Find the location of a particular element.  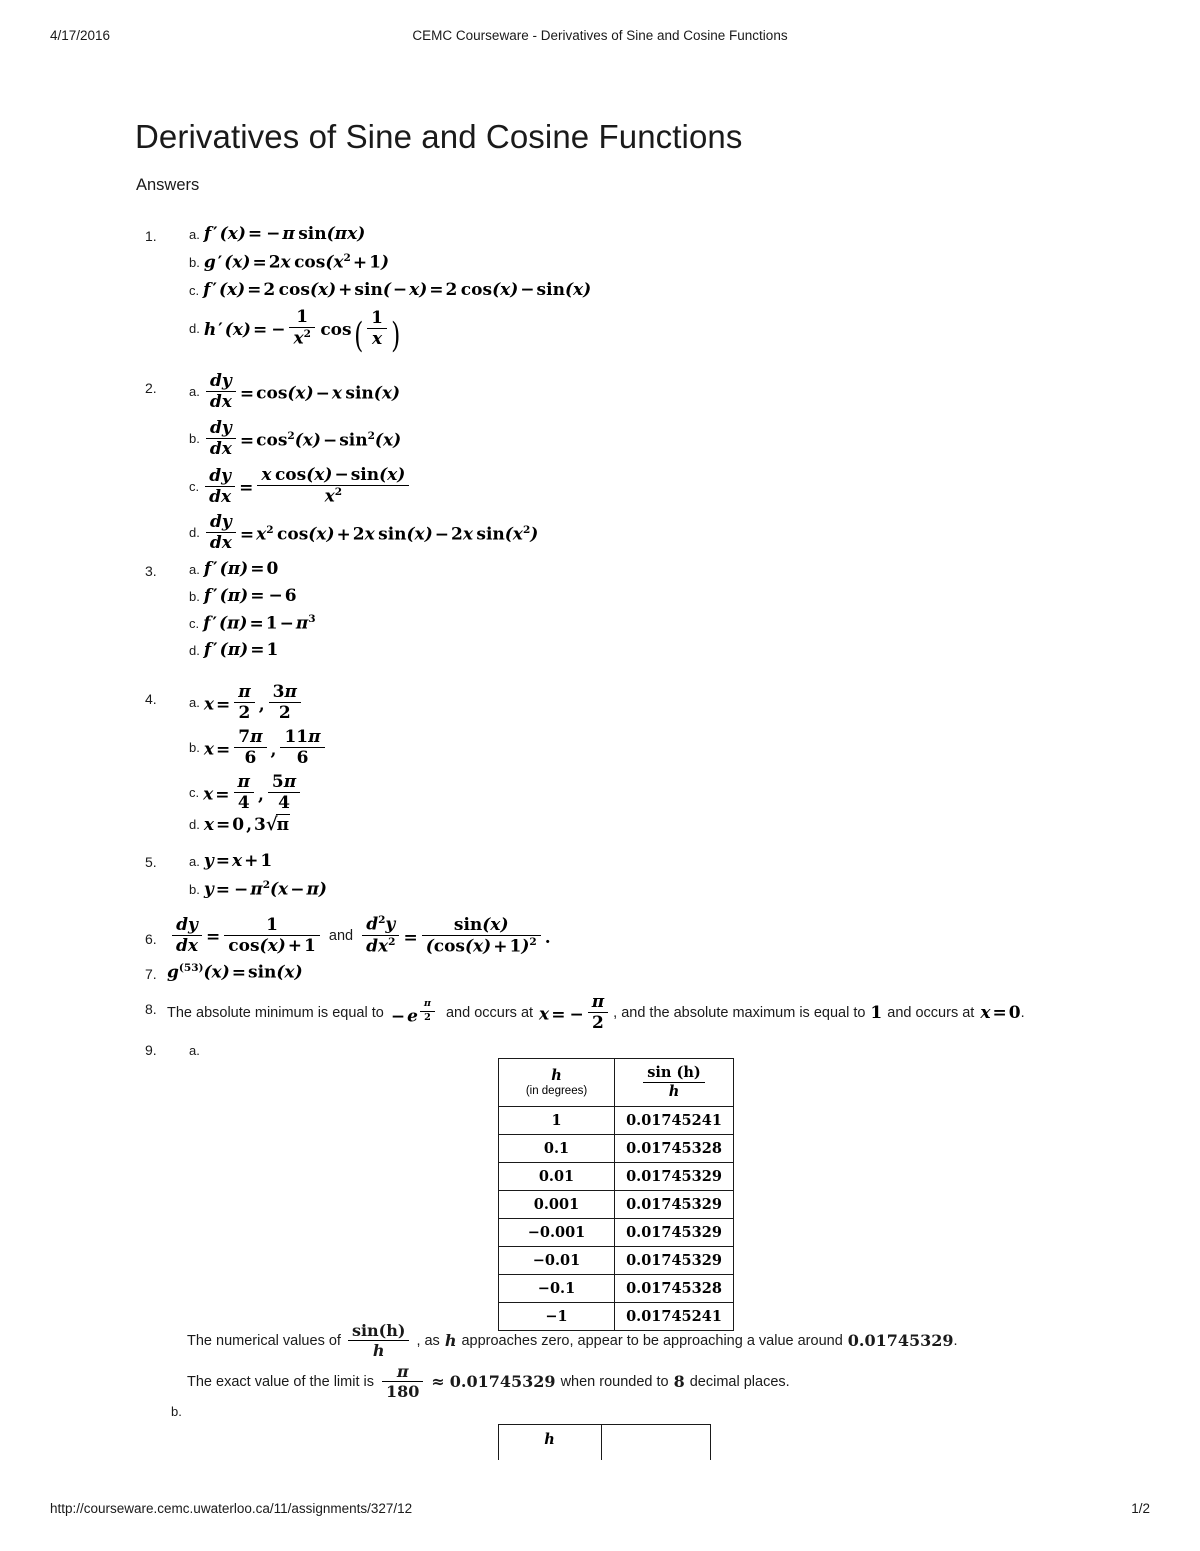

math-expression: h ′ (x) = −1 x2 cos(1 x) is located at coordinates (302, 332).